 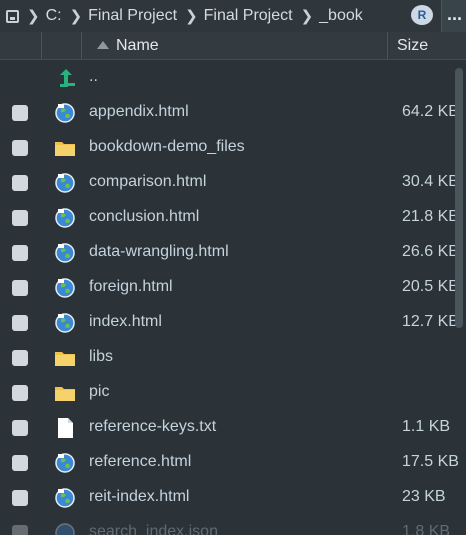 What do you see at coordinates (422, 15) in the screenshot?
I see `r-project-icon: R` at bounding box center [422, 15].